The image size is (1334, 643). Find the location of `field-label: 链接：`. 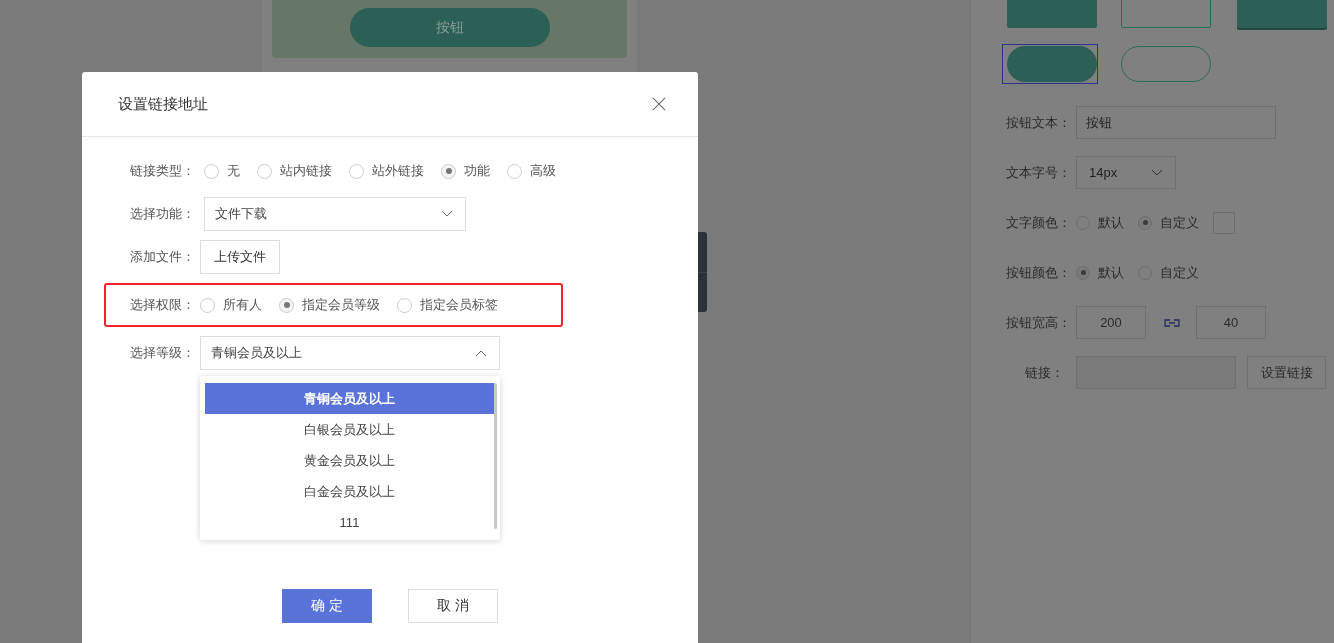

field-label: 链接： is located at coordinates (1044, 372).